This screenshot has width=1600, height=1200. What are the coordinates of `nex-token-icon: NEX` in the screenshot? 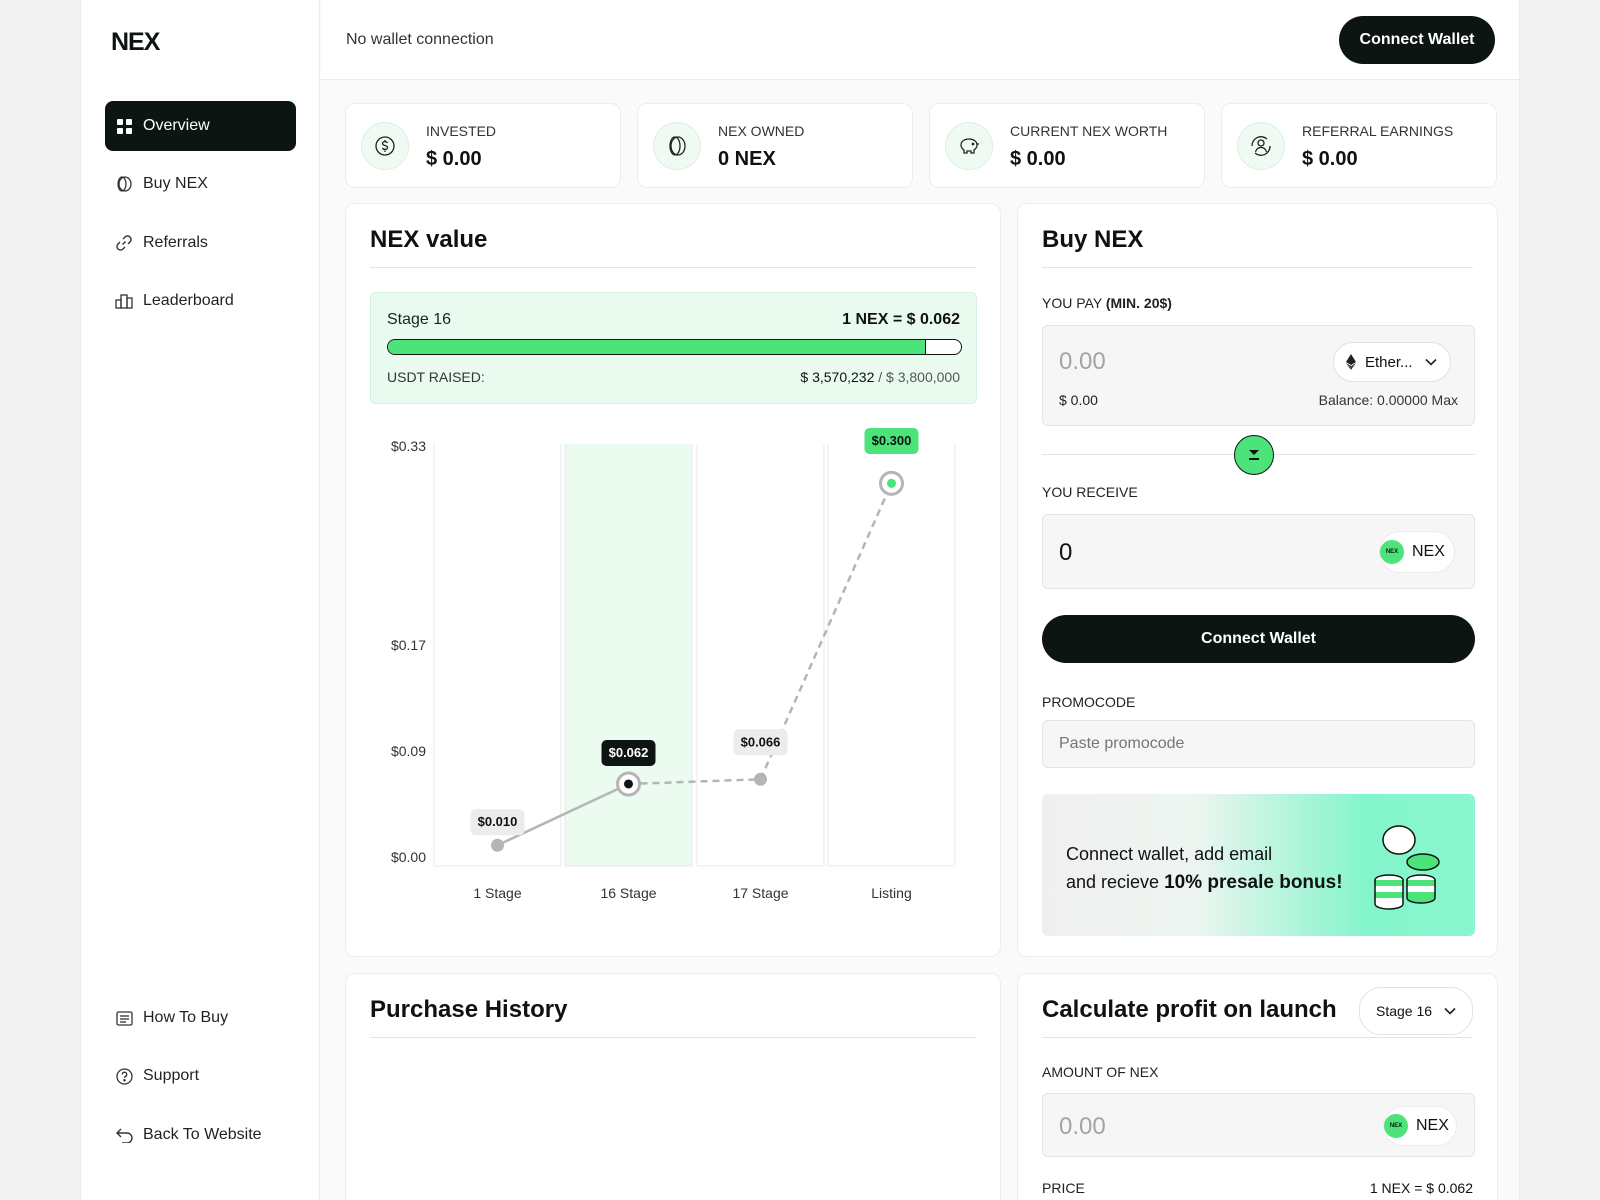 It's located at (1396, 1126).